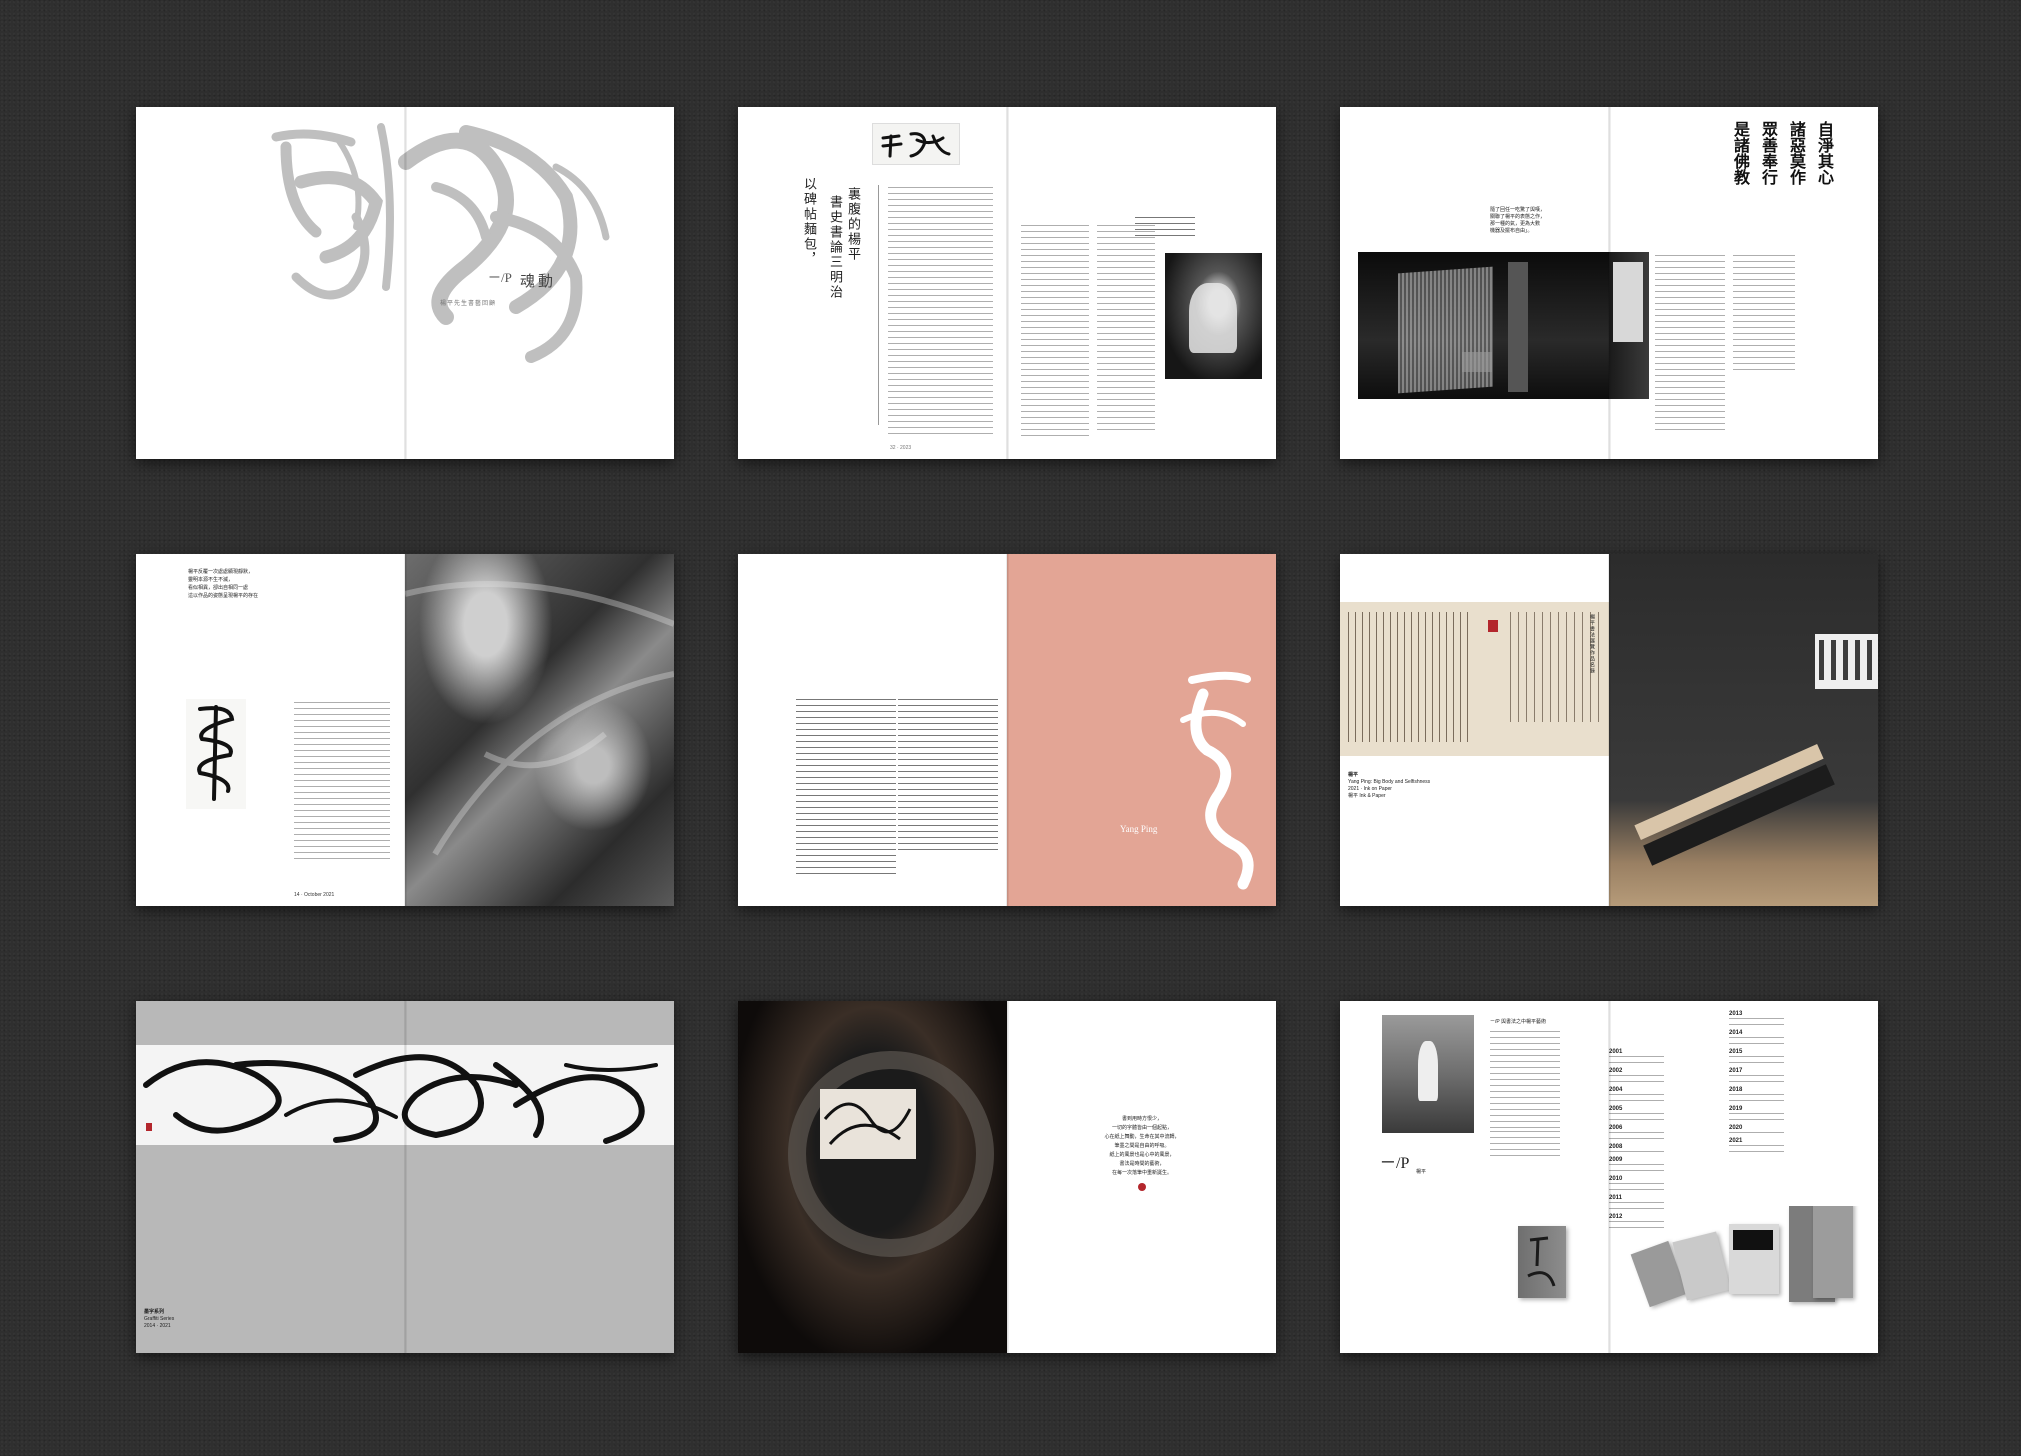 This screenshot has height=1456, width=2021. What do you see at coordinates (1141, 1119) in the screenshot?
I see `poem-line-1: 書到用時方恨少，` at bounding box center [1141, 1119].